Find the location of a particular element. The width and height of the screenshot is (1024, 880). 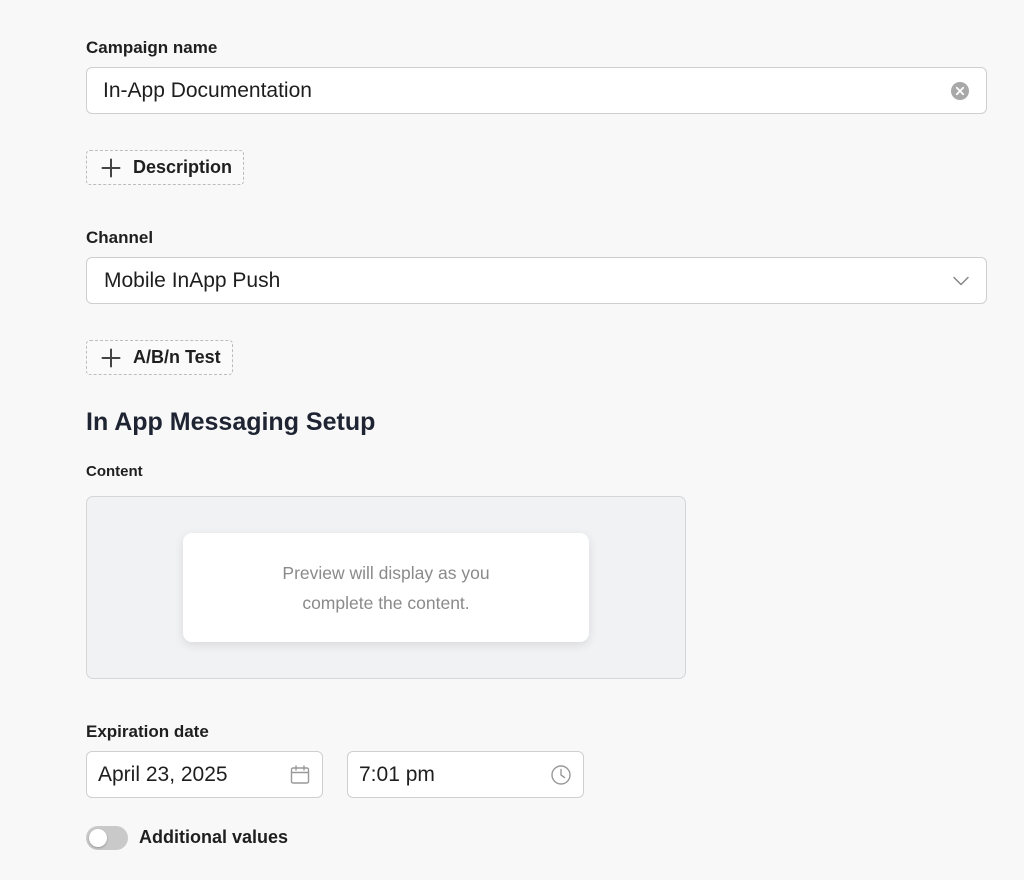

expiration-date-field: April 23, 2025 is located at coordinates (204, 774).